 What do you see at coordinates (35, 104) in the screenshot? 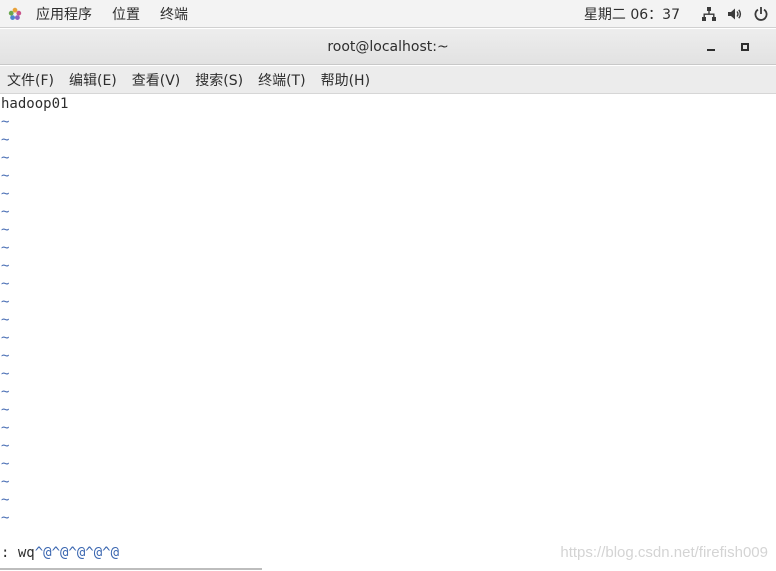
I see `file-content-line: hadoop01` at bounding box center [35, 104].